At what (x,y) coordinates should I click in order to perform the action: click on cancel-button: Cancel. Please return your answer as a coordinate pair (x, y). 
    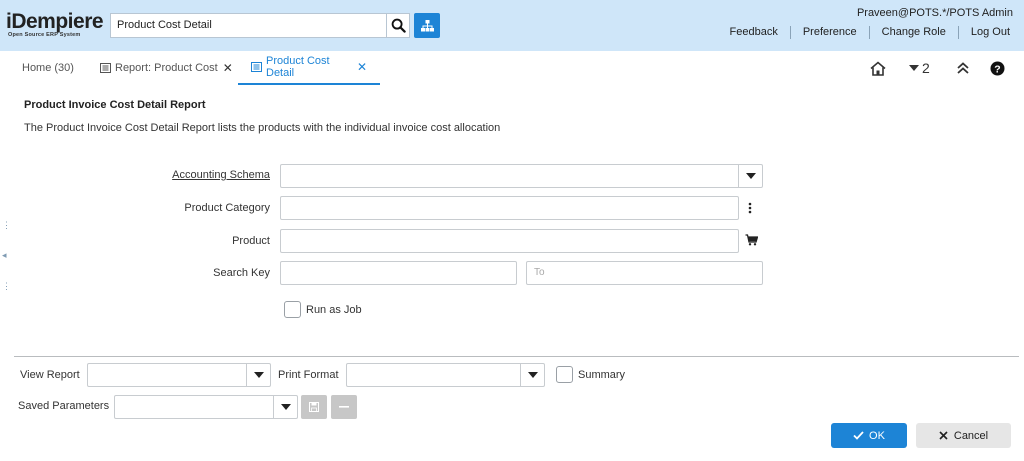
    Looking at the image, I should click on (963, 435).